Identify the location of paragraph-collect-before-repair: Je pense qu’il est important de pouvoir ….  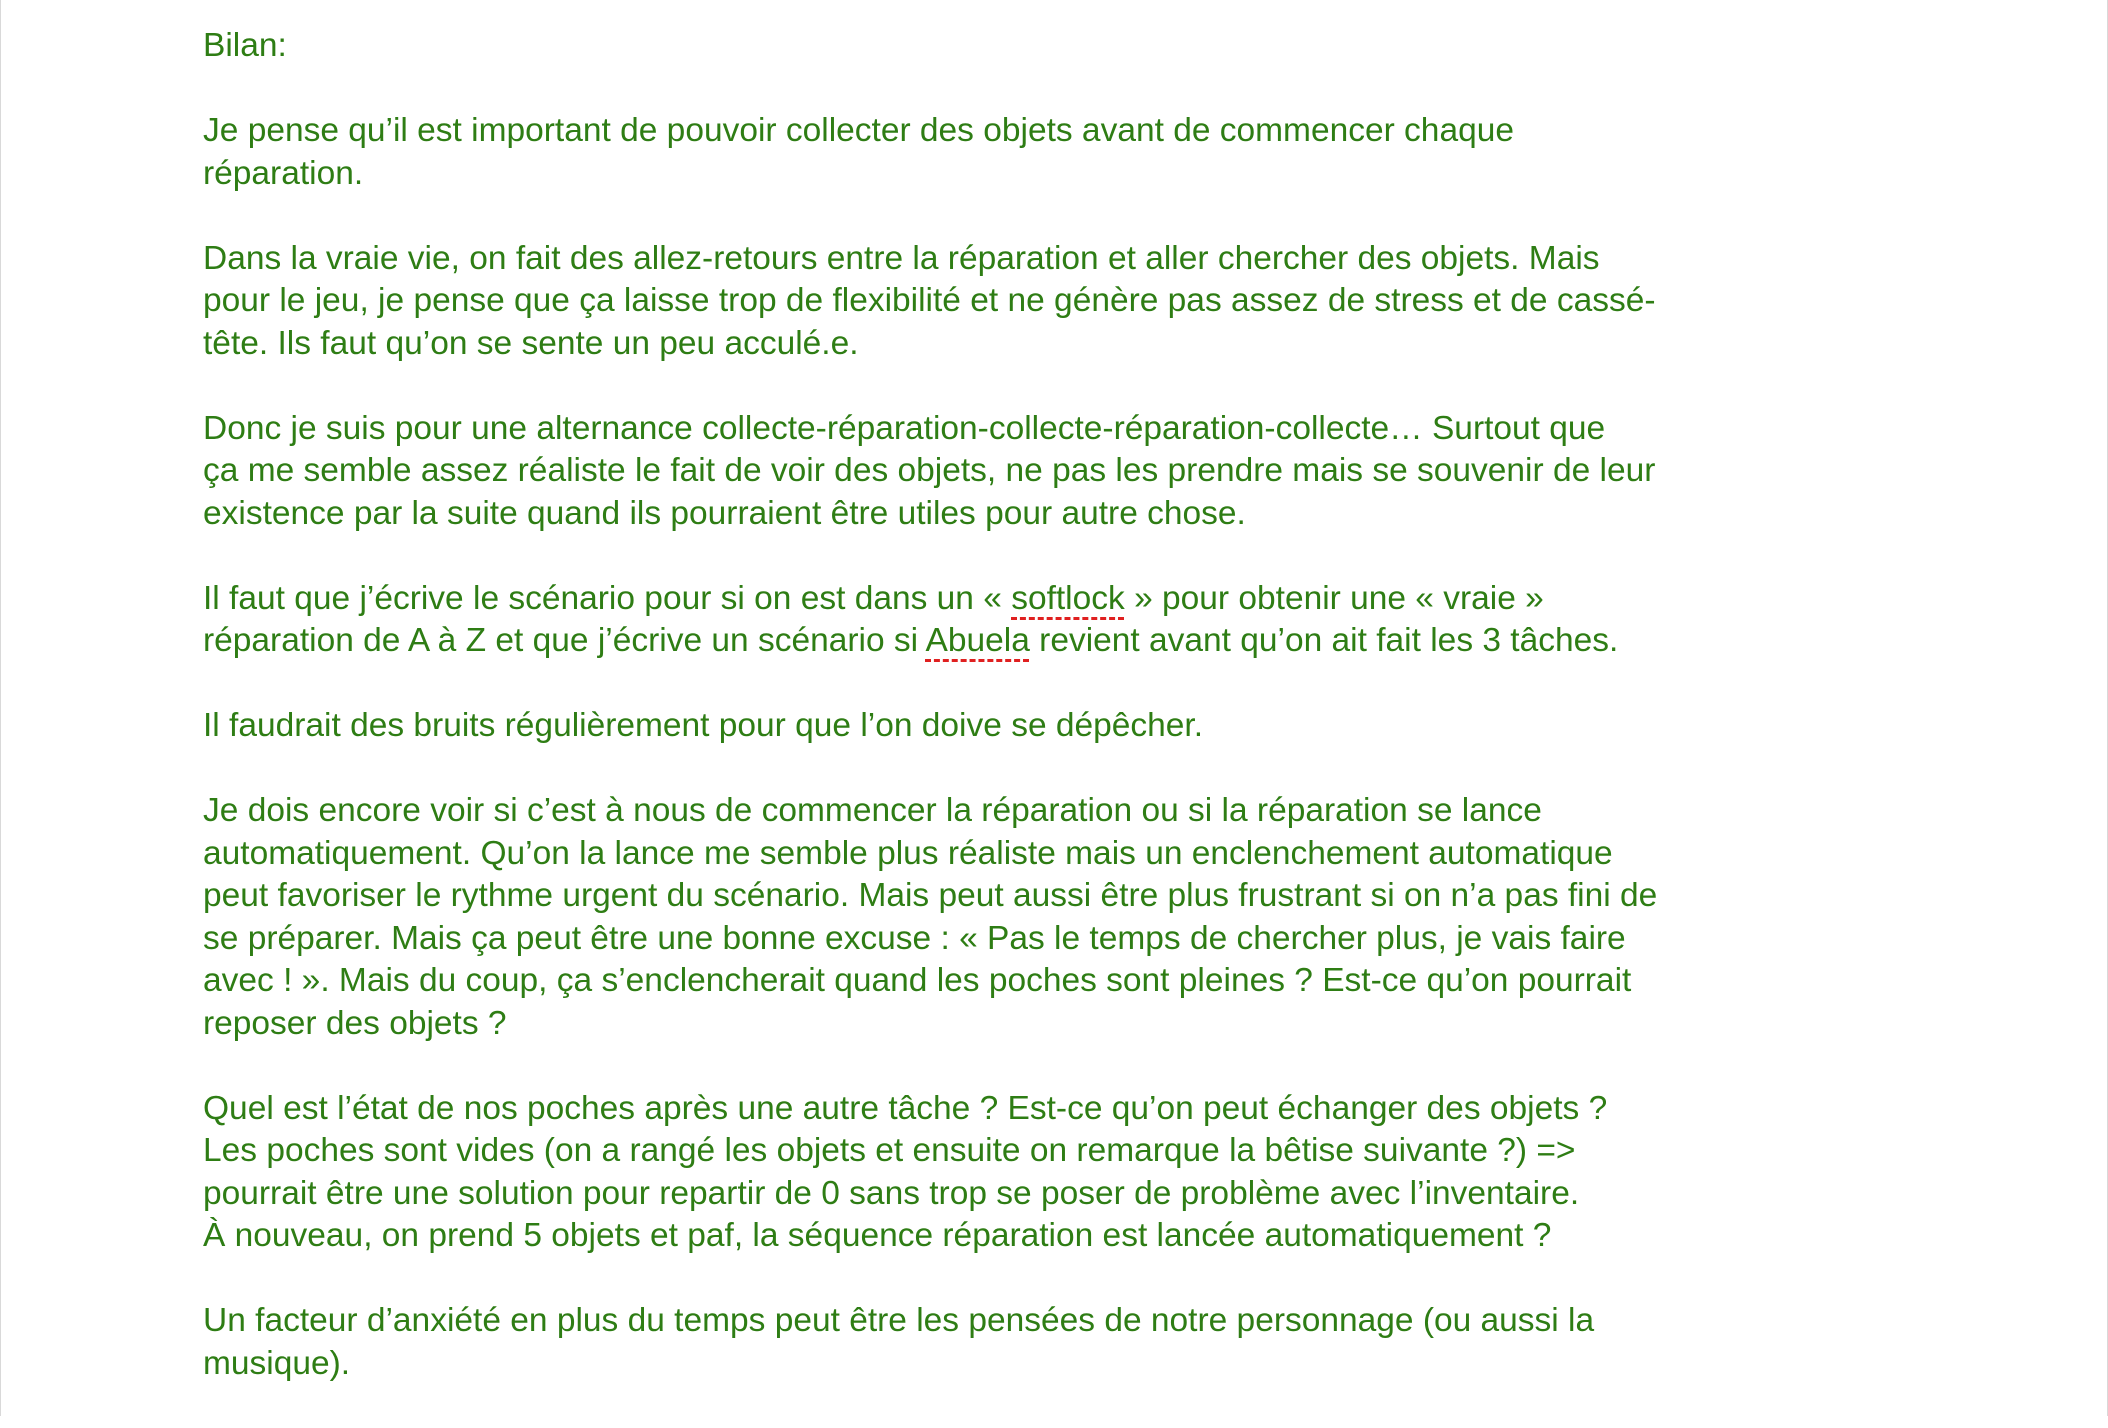
(1068, 152).